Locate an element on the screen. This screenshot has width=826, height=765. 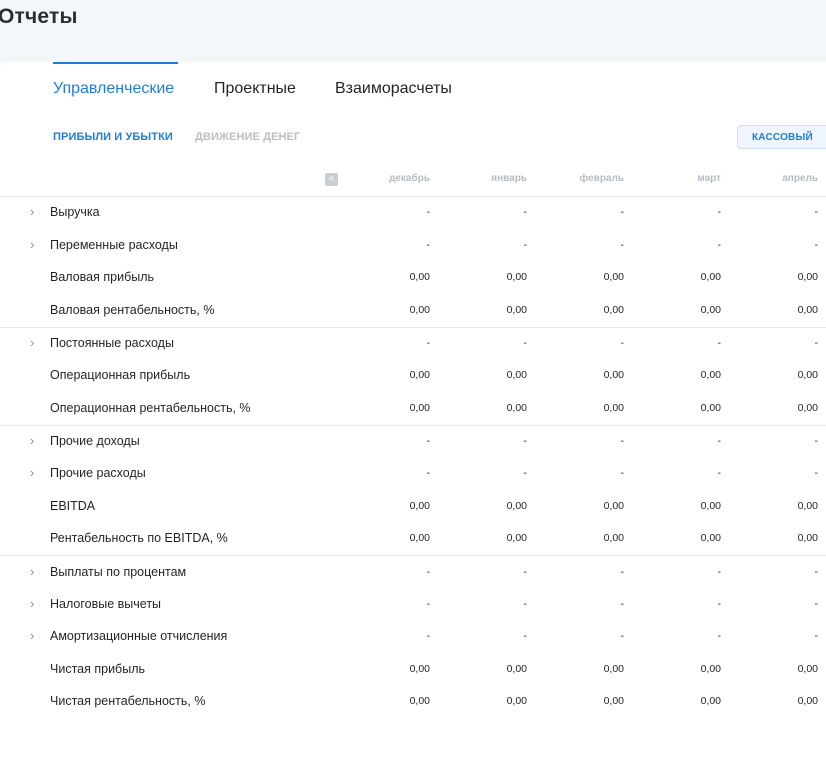
row-label: EBITDA is located at coordinates (73, 506).